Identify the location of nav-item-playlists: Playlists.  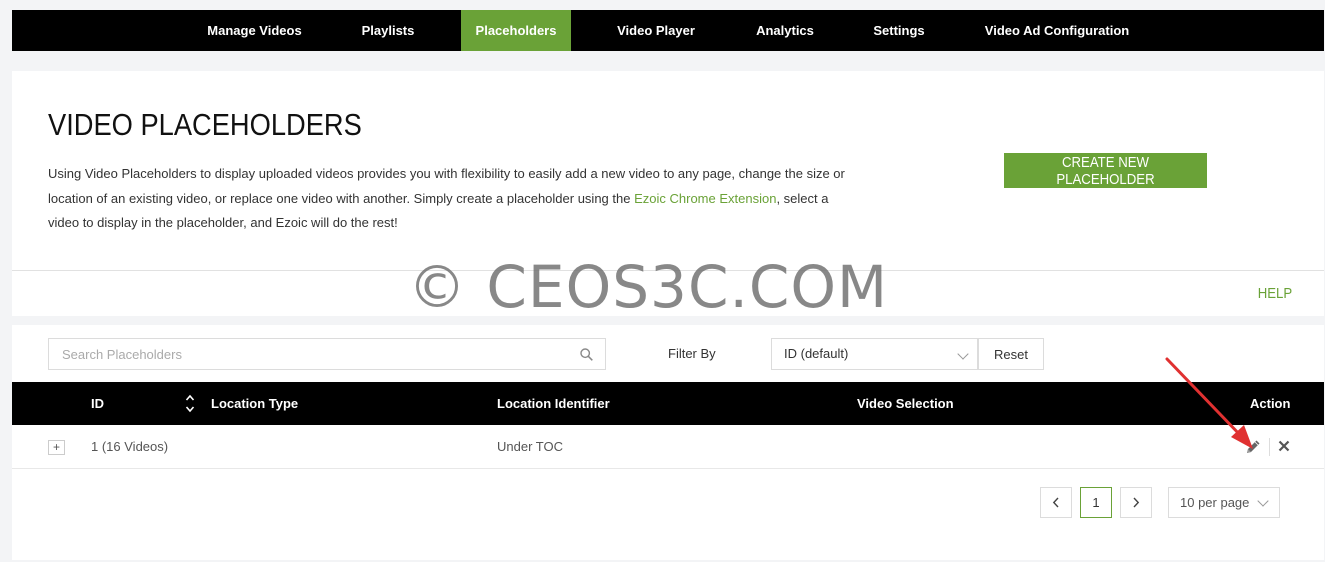
(388, 30).